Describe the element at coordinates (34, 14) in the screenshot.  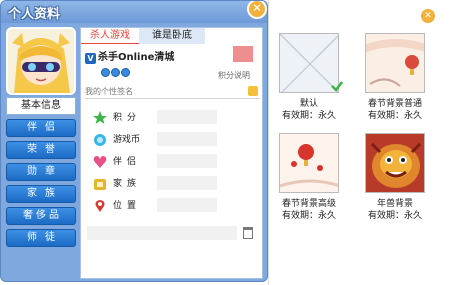
I see `window-title: 个人资料` at that location.